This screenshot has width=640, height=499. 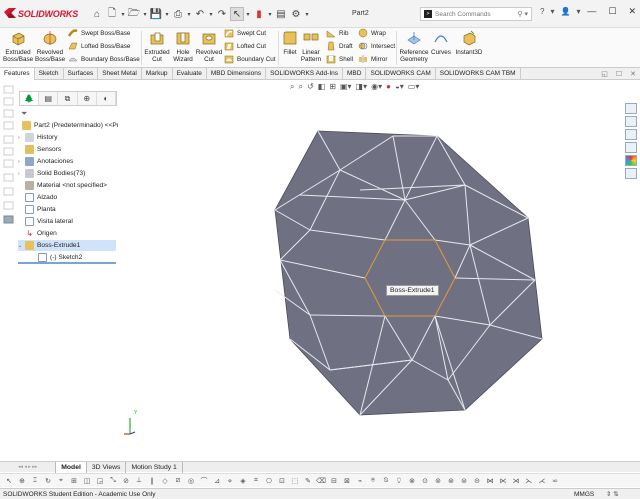 I want to click on redo-icon: ↷, so click(x=222, y=14).